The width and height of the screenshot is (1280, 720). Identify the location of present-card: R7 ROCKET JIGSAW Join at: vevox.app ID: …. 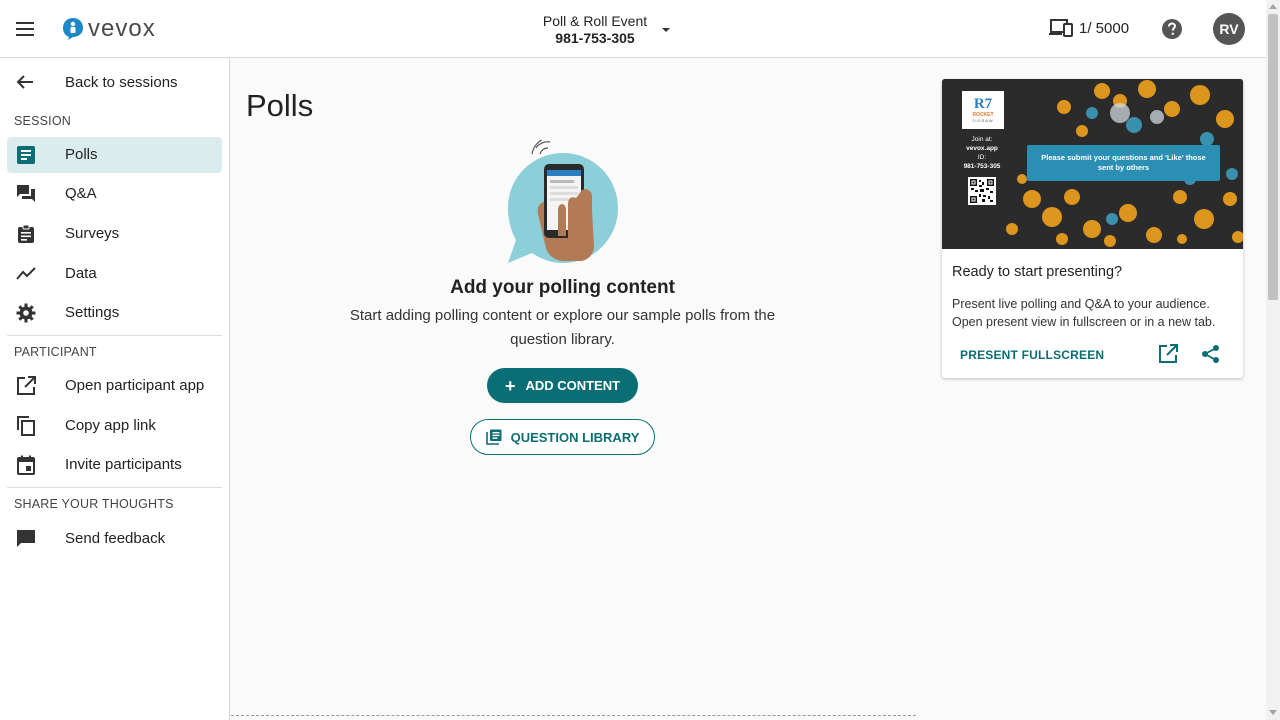
(1092, 228).